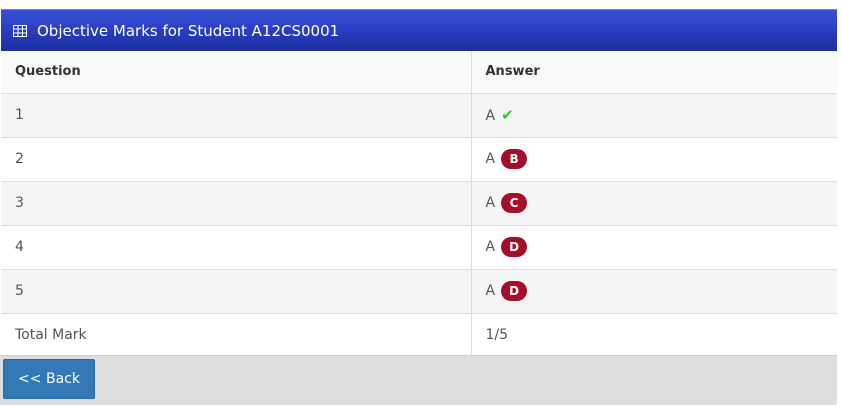 Image resolution: width=842 pixels, height=407 pixels. Describe the element at coordinates (418, 380) in the screenshot. I see `panel-footer: << Back` at that location.